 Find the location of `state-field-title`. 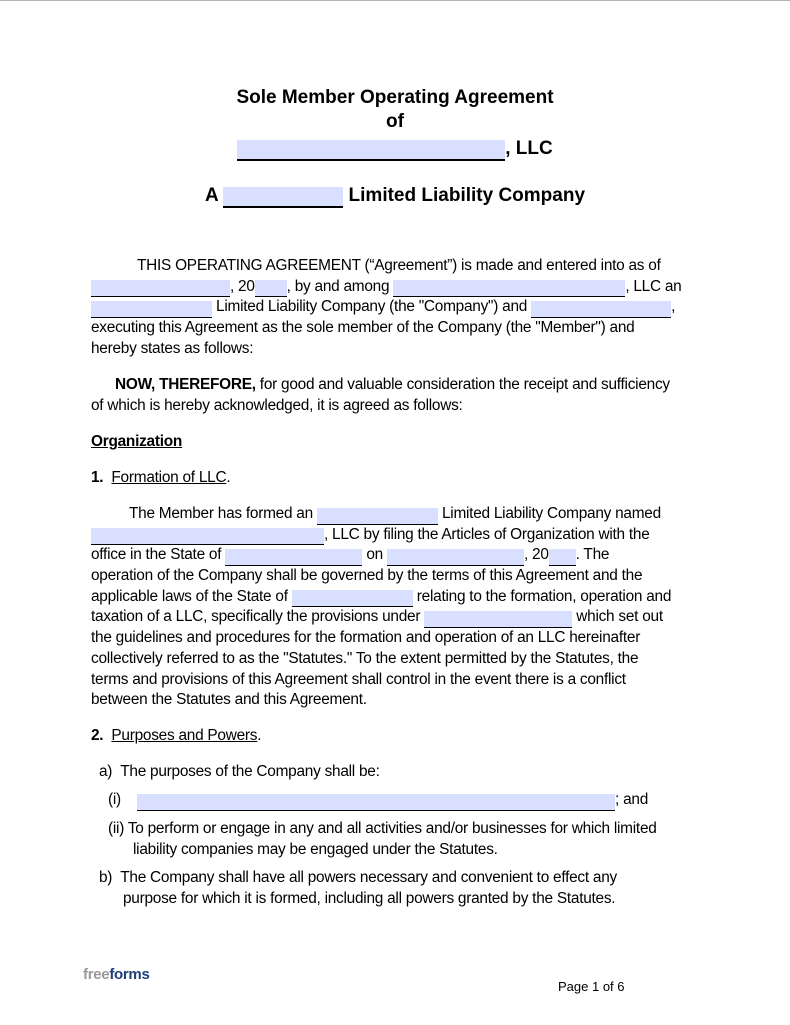

state-field-title is located at coordinates (283, 197).